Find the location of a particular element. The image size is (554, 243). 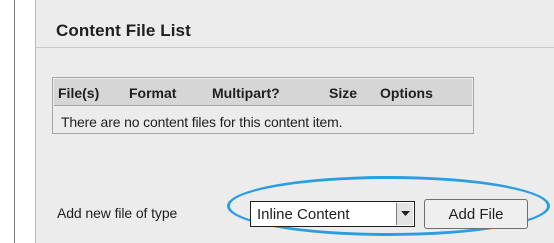

add-file-button: Add File is located at coordinates (476, 214).